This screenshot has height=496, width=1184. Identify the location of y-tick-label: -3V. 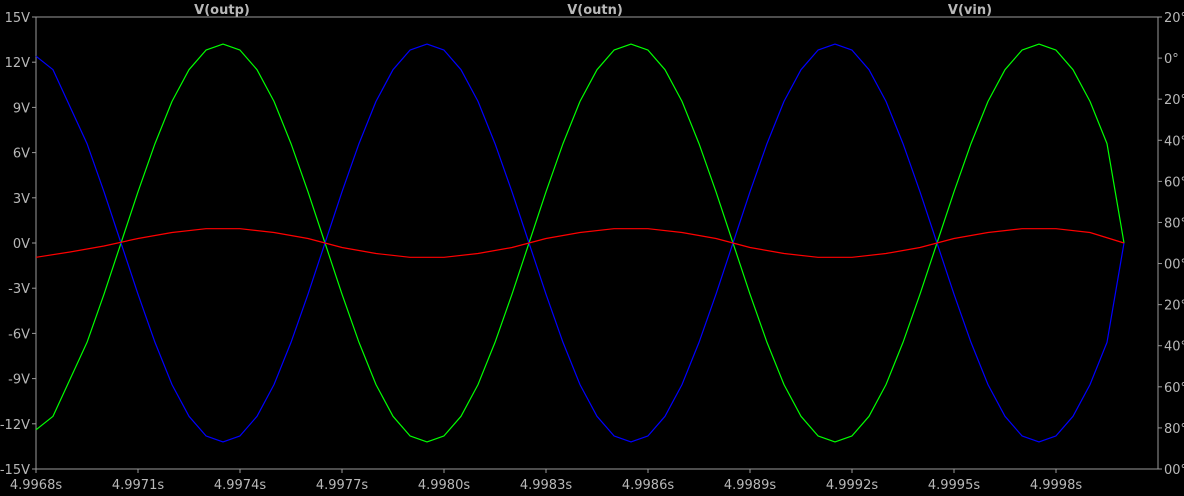
(19, 289).